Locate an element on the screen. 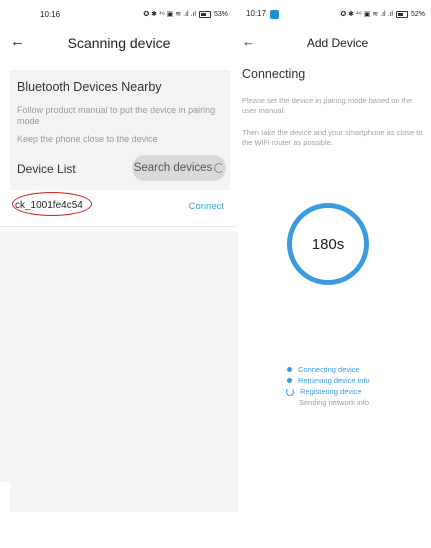 This screenshot has height=548, width=431. connect-button: Connect is located at coordinates (206, 206).